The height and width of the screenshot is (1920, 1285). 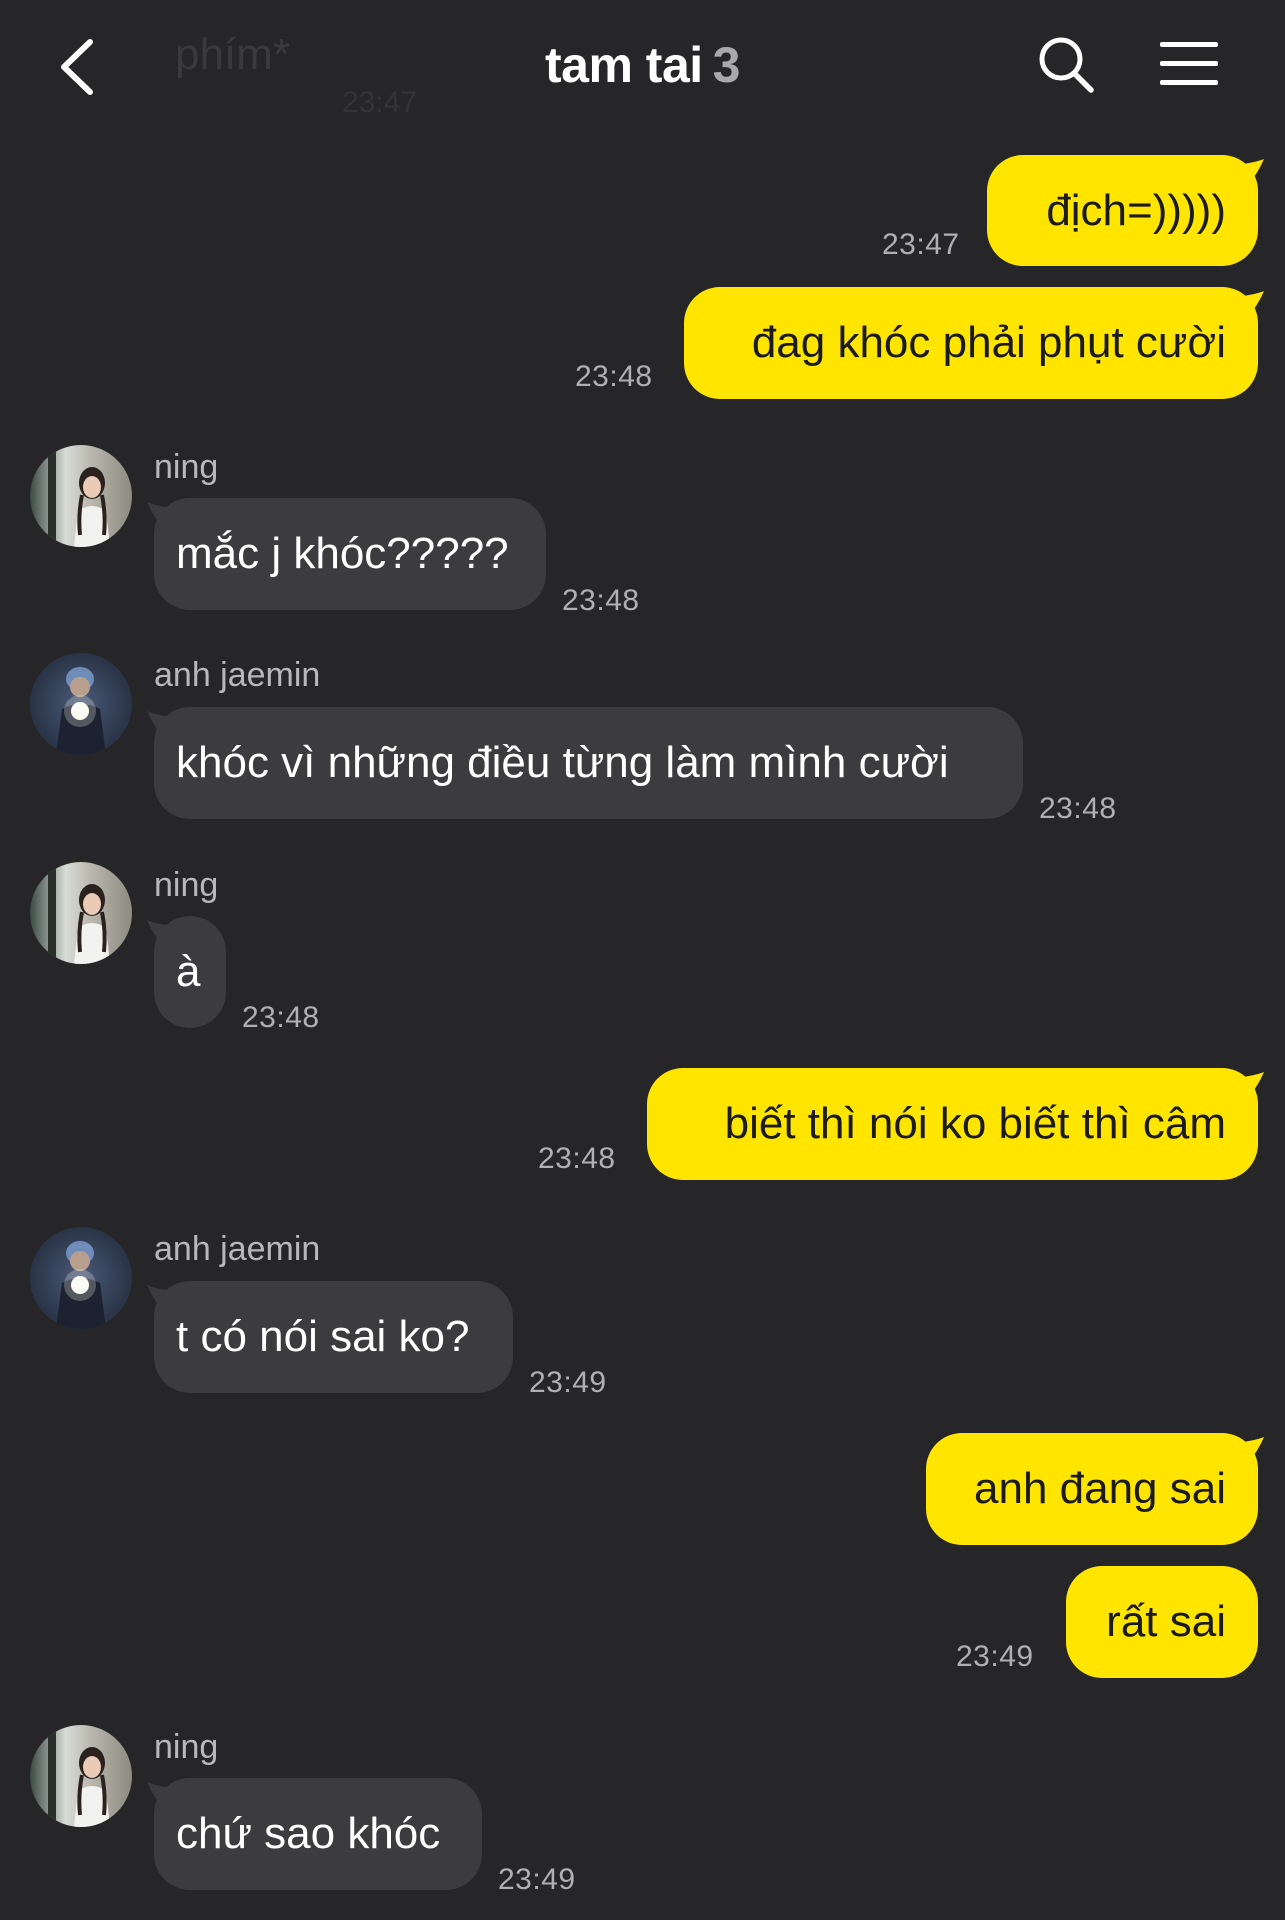 I want to click on chat-name: tam tai, so click(x=624, y=65).